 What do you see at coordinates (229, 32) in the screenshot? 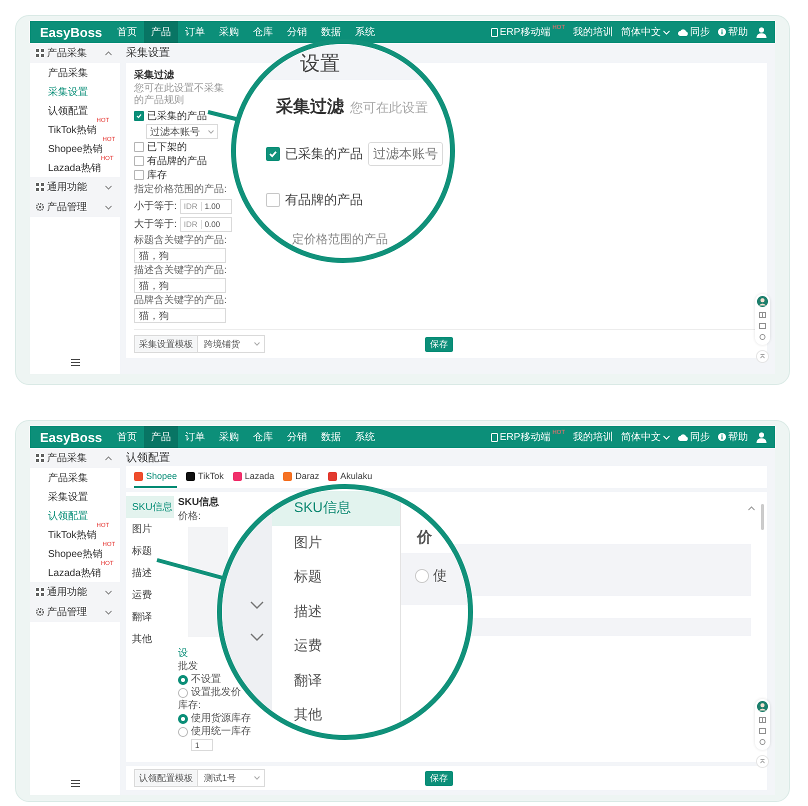
I see `nav-tab: 采购` at bounding box center [229, 32].